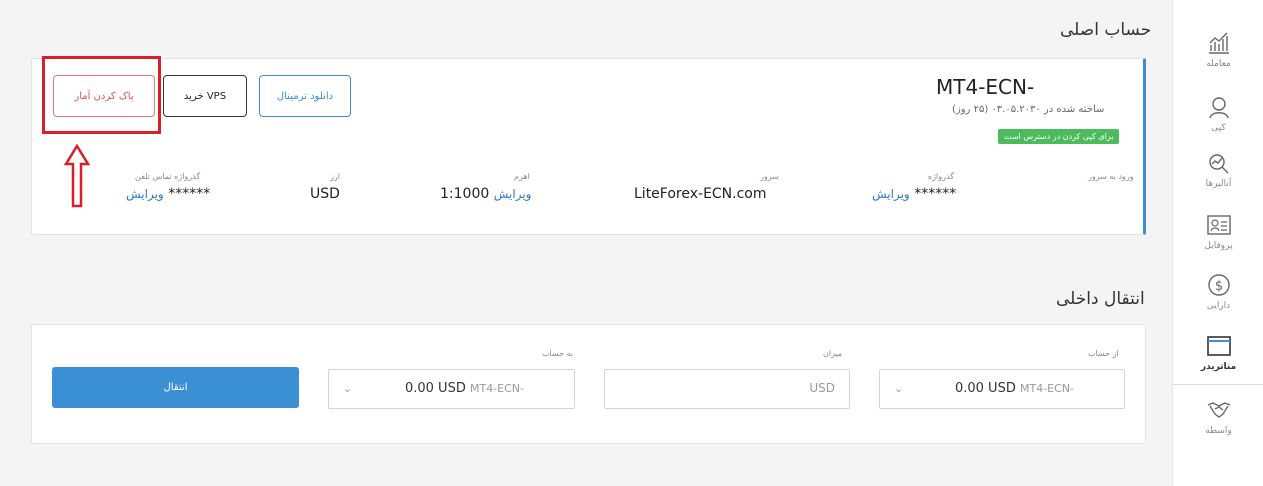  What do you see at coordinates (77, 176) in the screenshot?
I see `up-arrow-icon` at bounding box center [77, 176].